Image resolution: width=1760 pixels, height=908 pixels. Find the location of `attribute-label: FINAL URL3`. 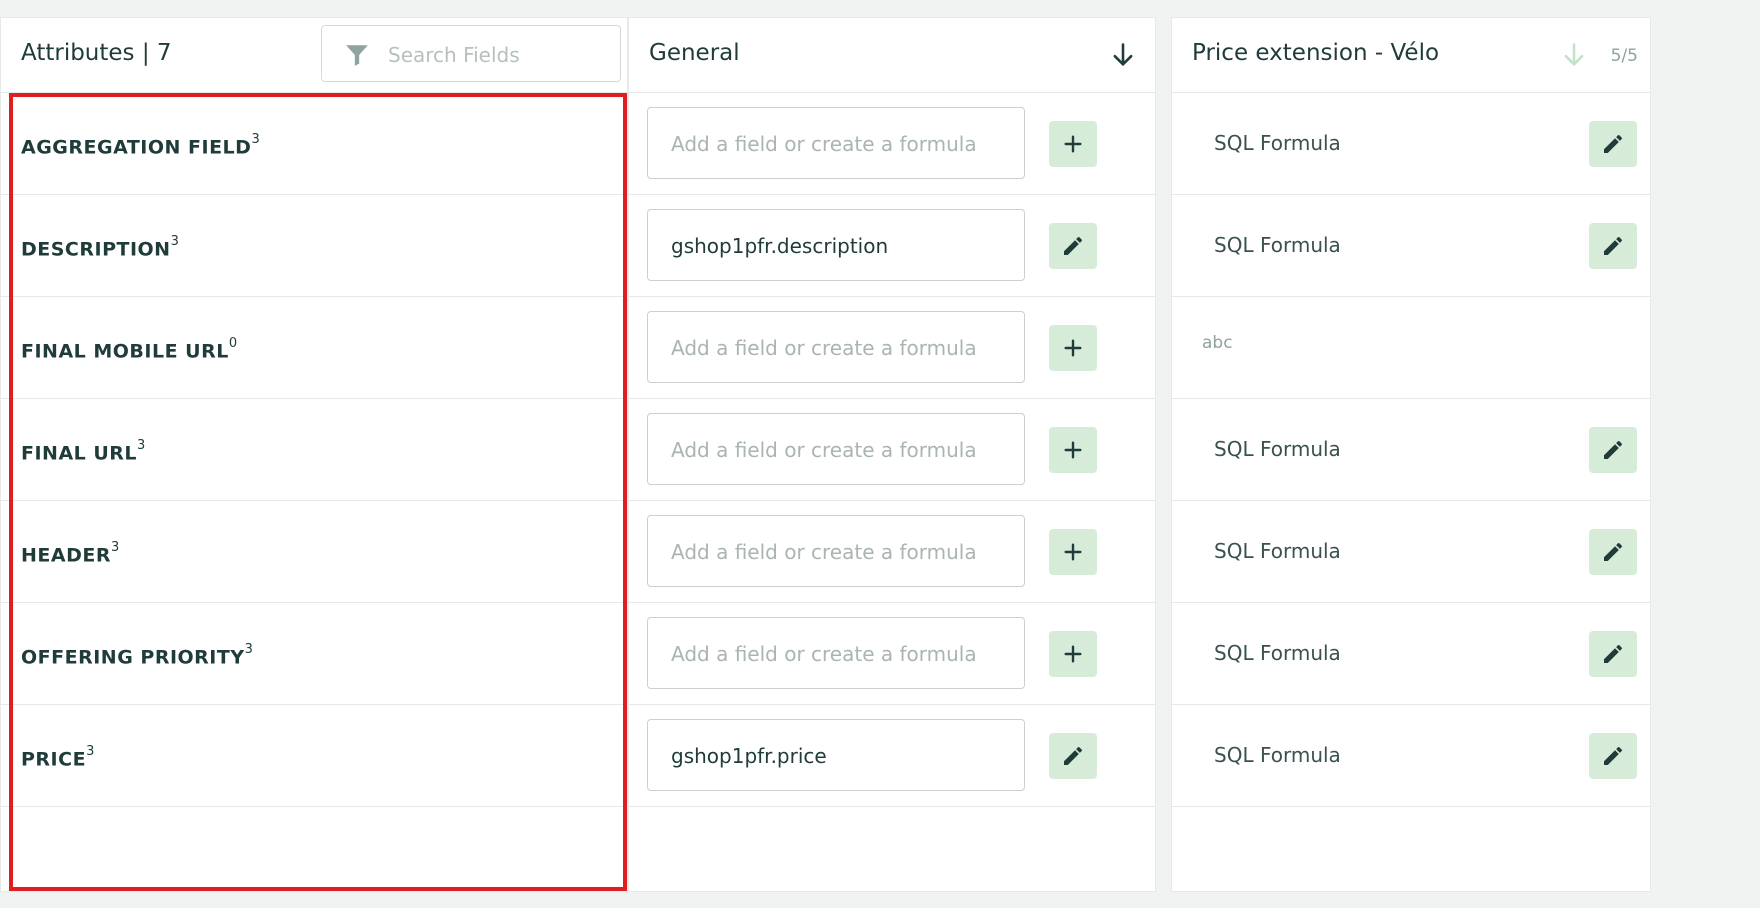

attribute-label: FINAL URL3 is located at coordinates (83, 451).